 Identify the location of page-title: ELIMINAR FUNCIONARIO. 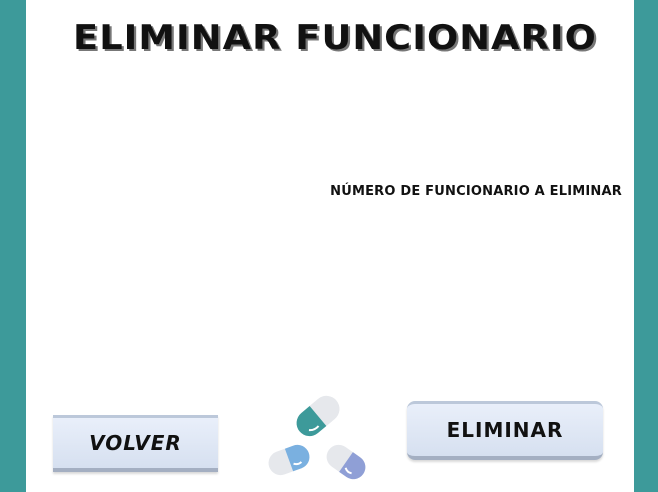
(335, 38).